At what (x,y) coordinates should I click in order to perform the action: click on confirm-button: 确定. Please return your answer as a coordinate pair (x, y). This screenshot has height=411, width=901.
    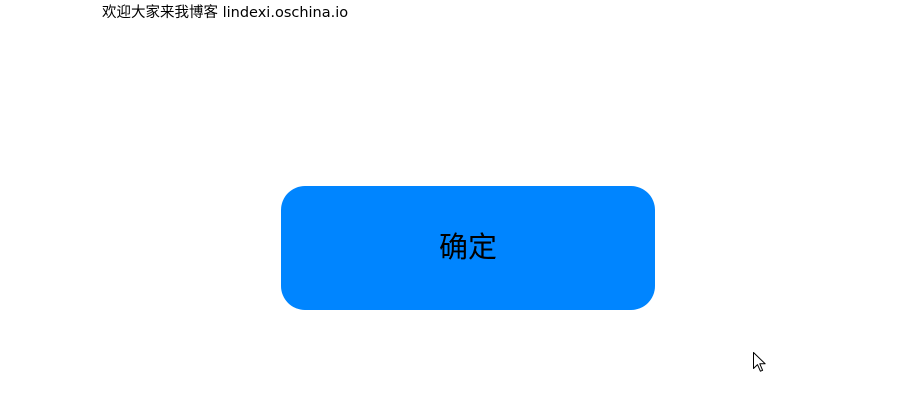
    Looking at the image, I should click on (468, 248).